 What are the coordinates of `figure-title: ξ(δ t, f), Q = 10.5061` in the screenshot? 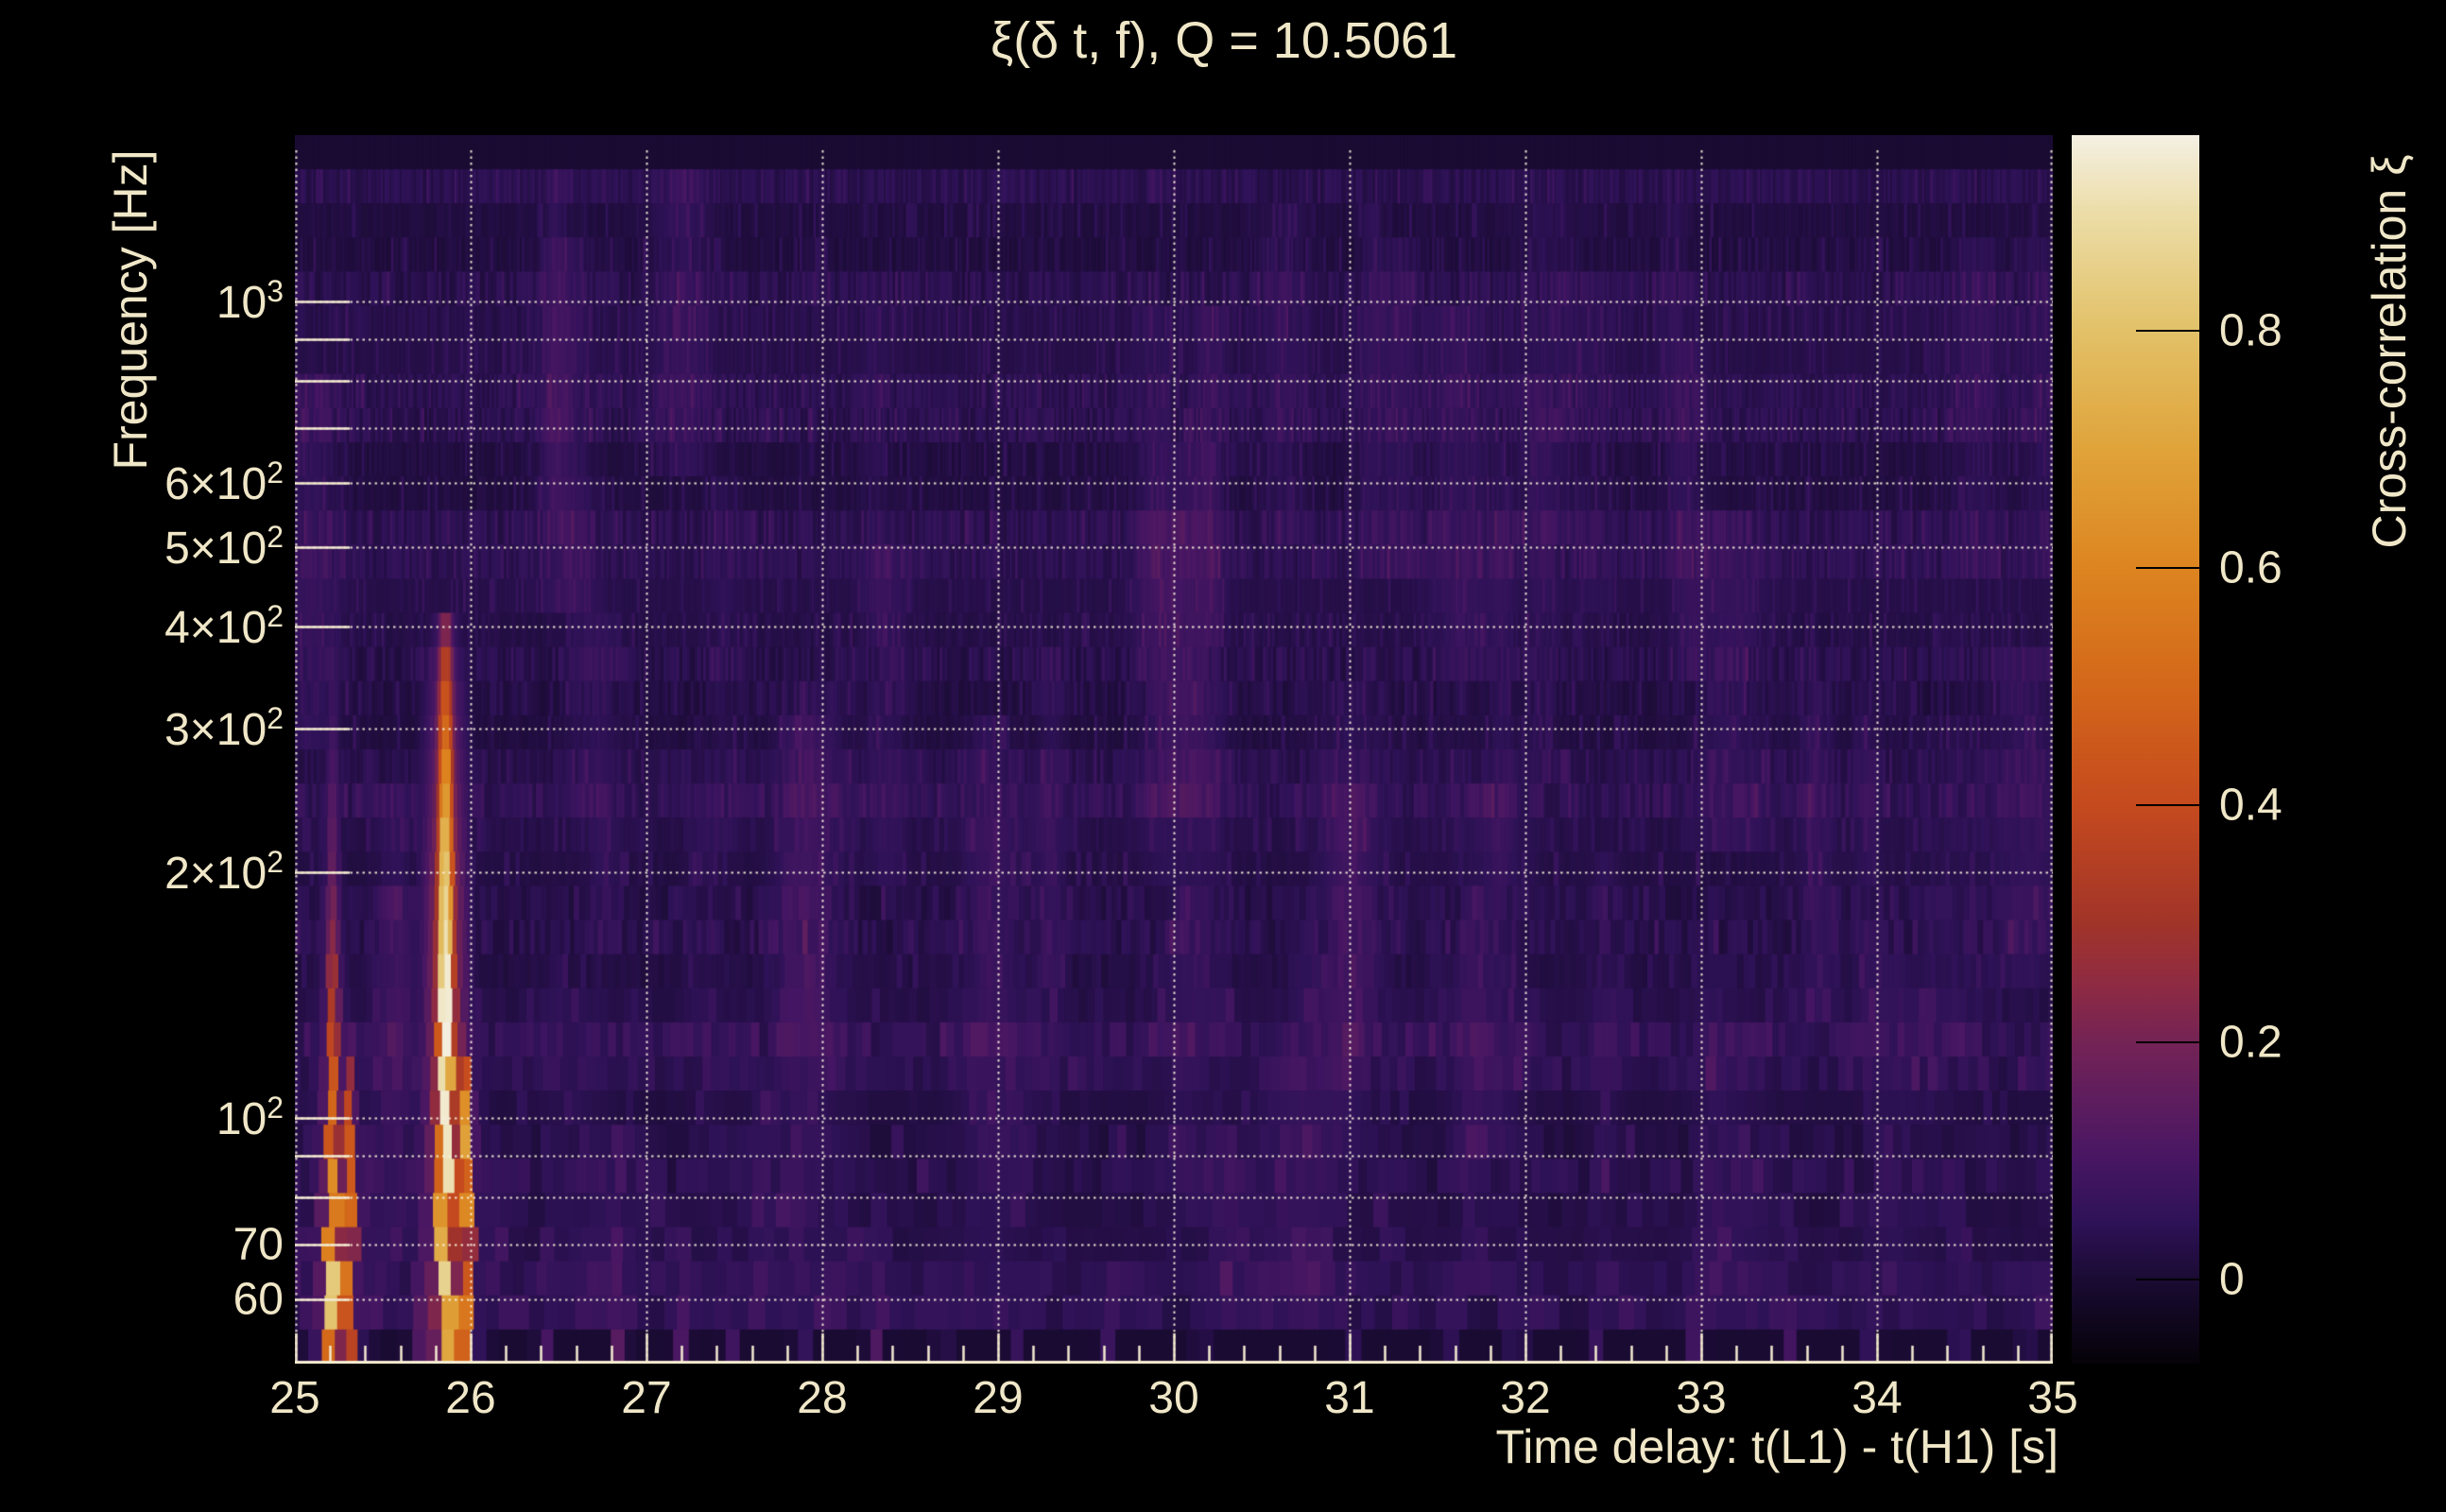 It's located at (1224, 40).